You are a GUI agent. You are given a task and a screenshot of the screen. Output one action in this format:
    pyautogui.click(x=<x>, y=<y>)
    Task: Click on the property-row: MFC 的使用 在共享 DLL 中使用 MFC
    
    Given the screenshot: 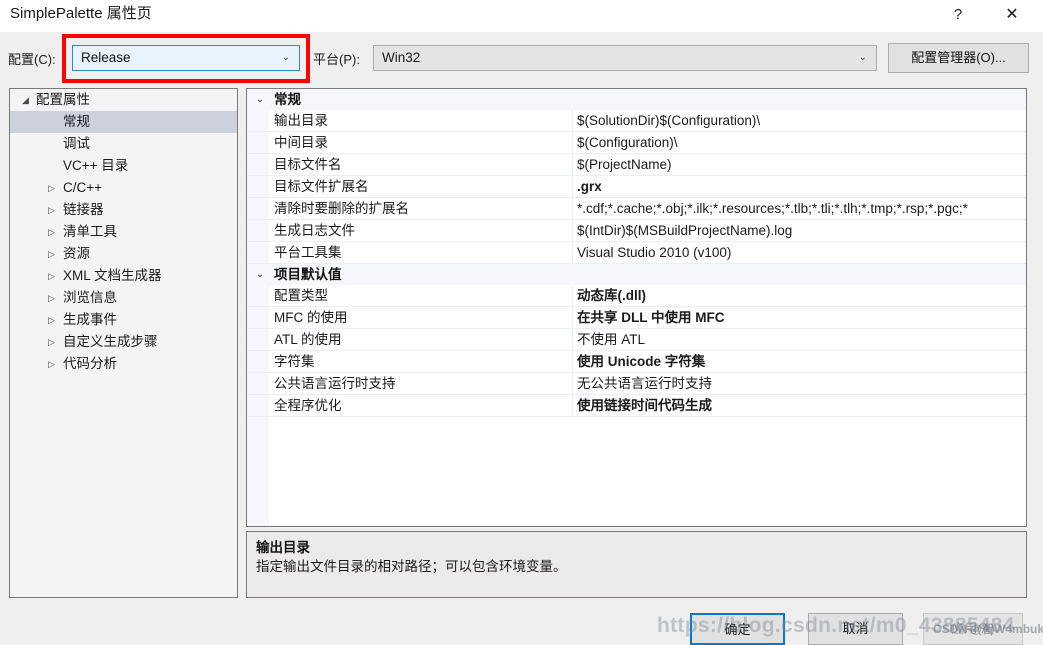 What is the action you would take?
    pyautogui.click(x=636, y=318)
    